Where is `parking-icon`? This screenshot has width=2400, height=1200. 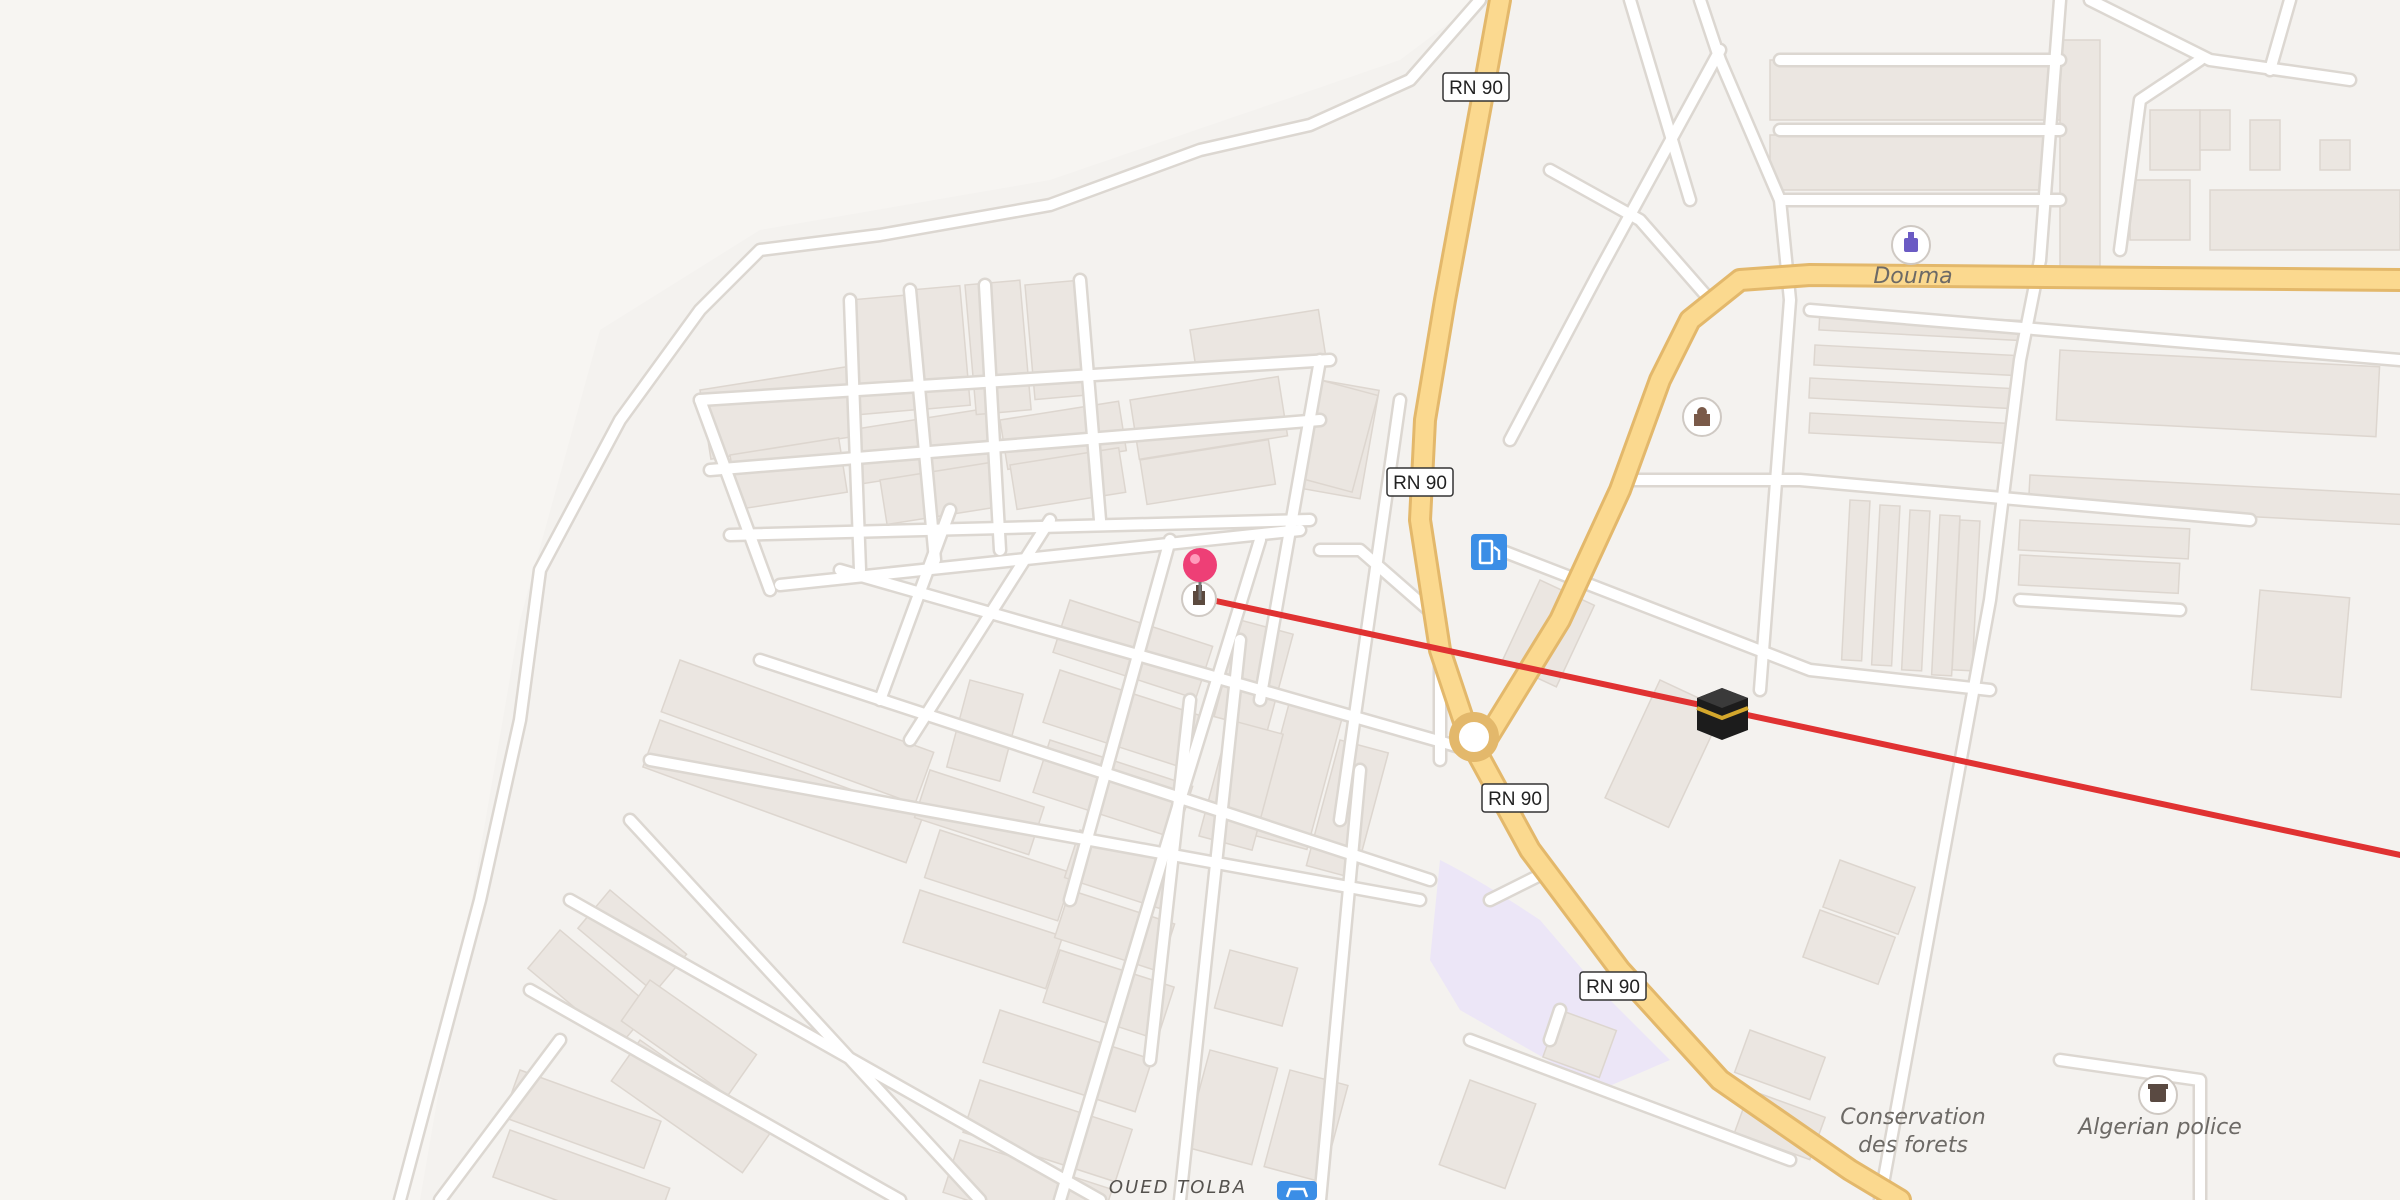
parking-icon is located at coordinates (1297, 1190).